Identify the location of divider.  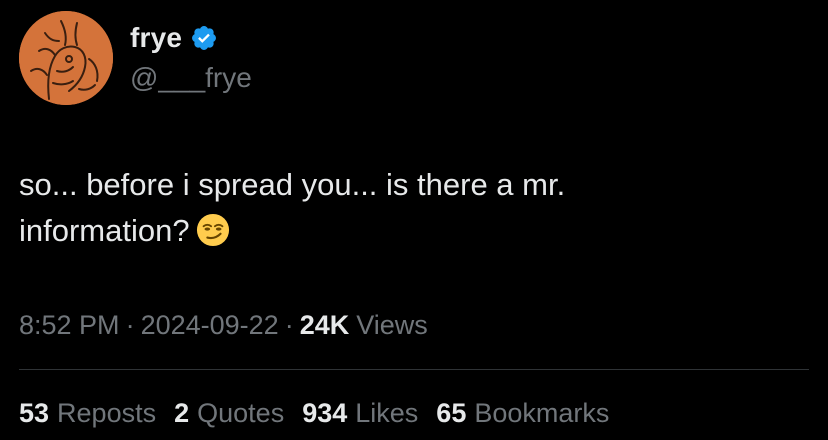
(414, 369).